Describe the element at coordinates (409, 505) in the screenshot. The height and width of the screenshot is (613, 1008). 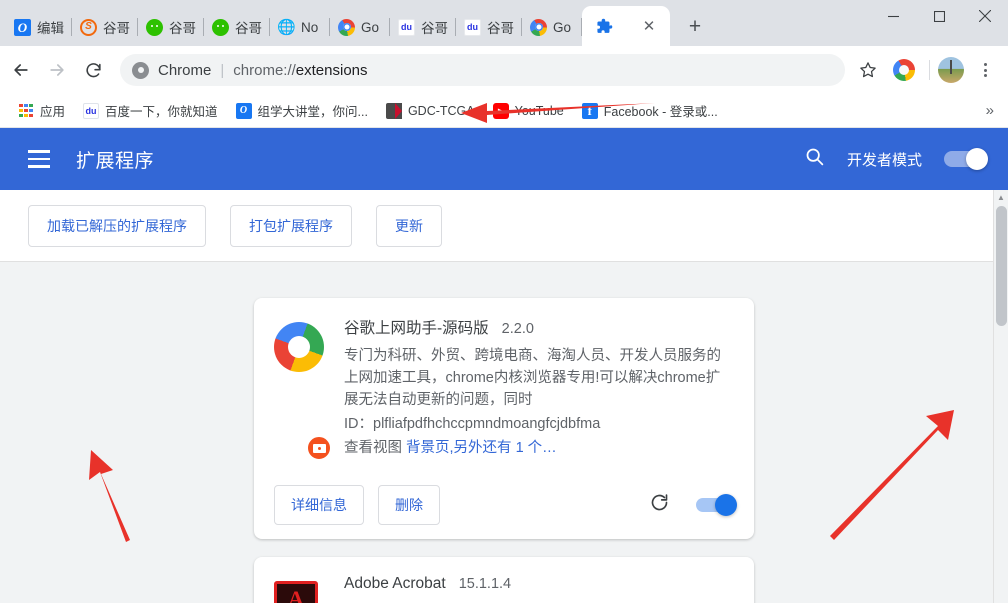
I see `remove-button: 删除` at that location.